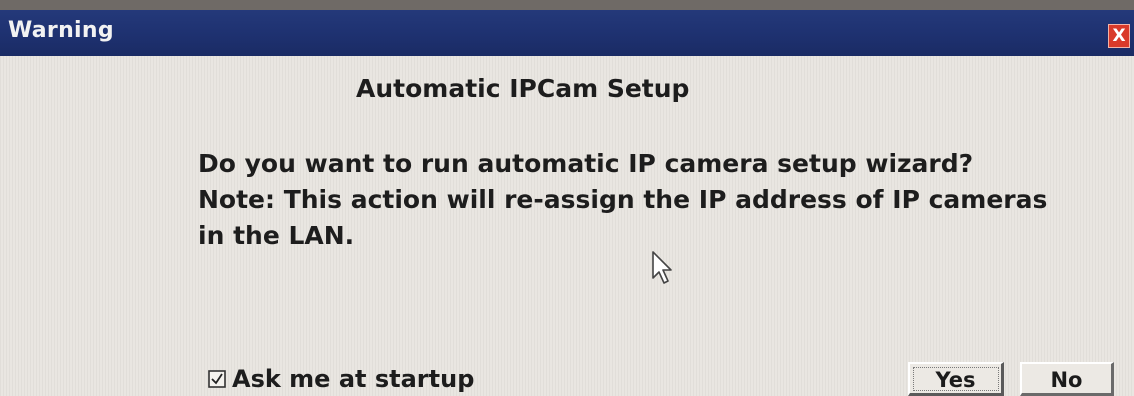 Image resolution: width=1134 pixels, height=396 pixels. I want to click on message-line: in the LAN., so click(276, 235).